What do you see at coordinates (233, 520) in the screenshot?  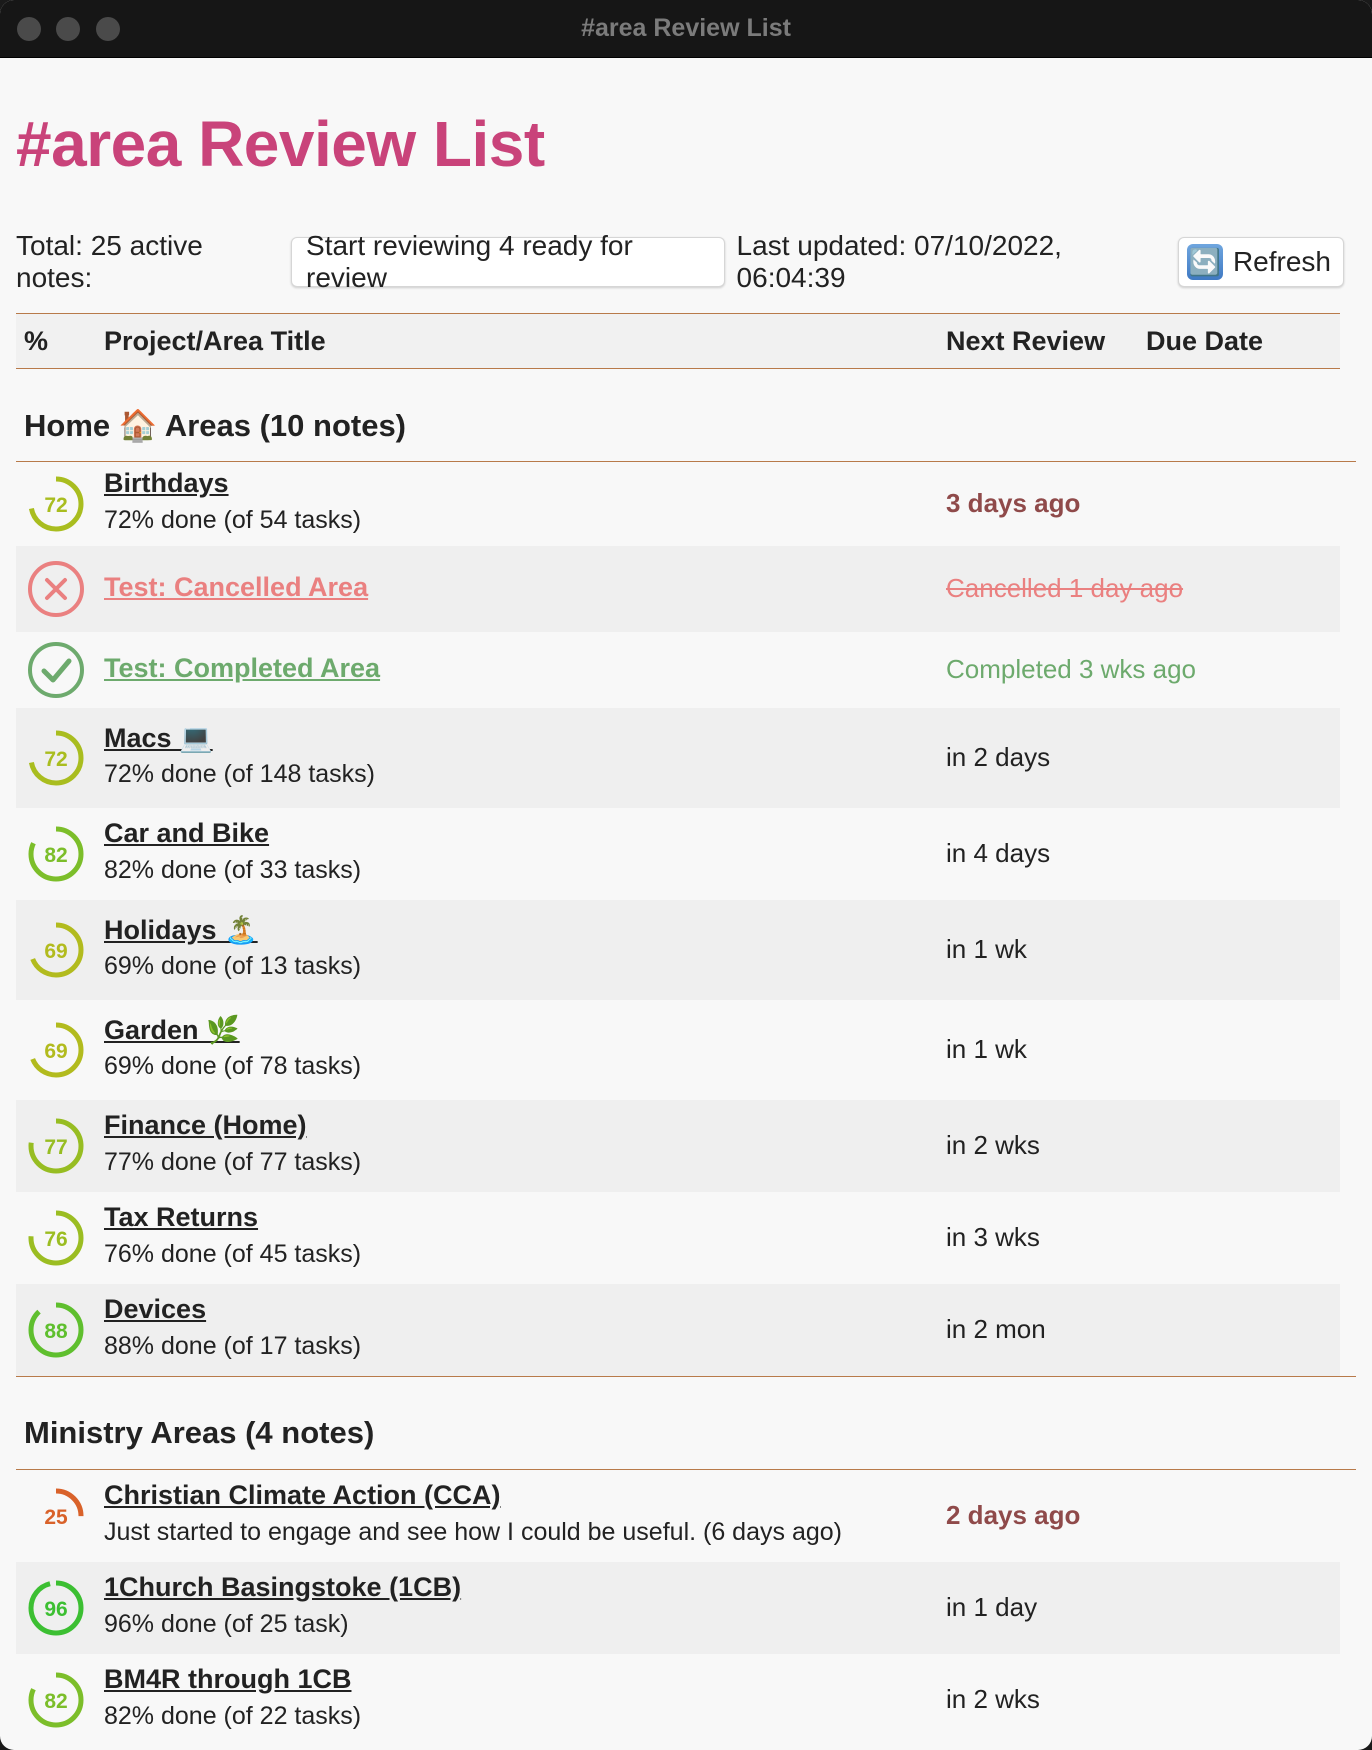 I see `progress-summary: 72% done (of 54 tasks)` at bounding box center [233, 520].